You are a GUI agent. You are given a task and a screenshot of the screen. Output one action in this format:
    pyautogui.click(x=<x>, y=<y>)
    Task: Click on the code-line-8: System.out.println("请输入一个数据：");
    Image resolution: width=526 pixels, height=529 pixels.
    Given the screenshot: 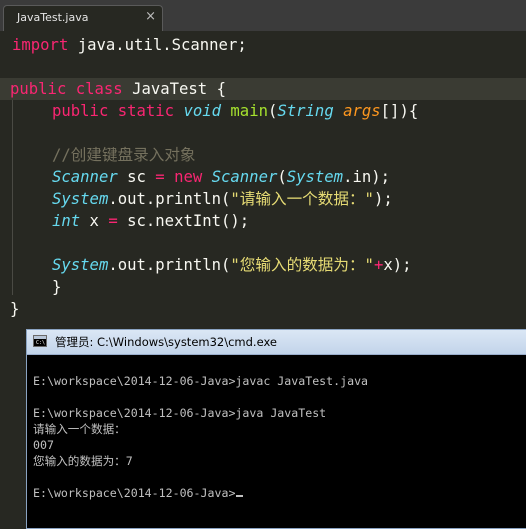 What is the action you would take?
    pyautogui.click(x=222, y=199)
    